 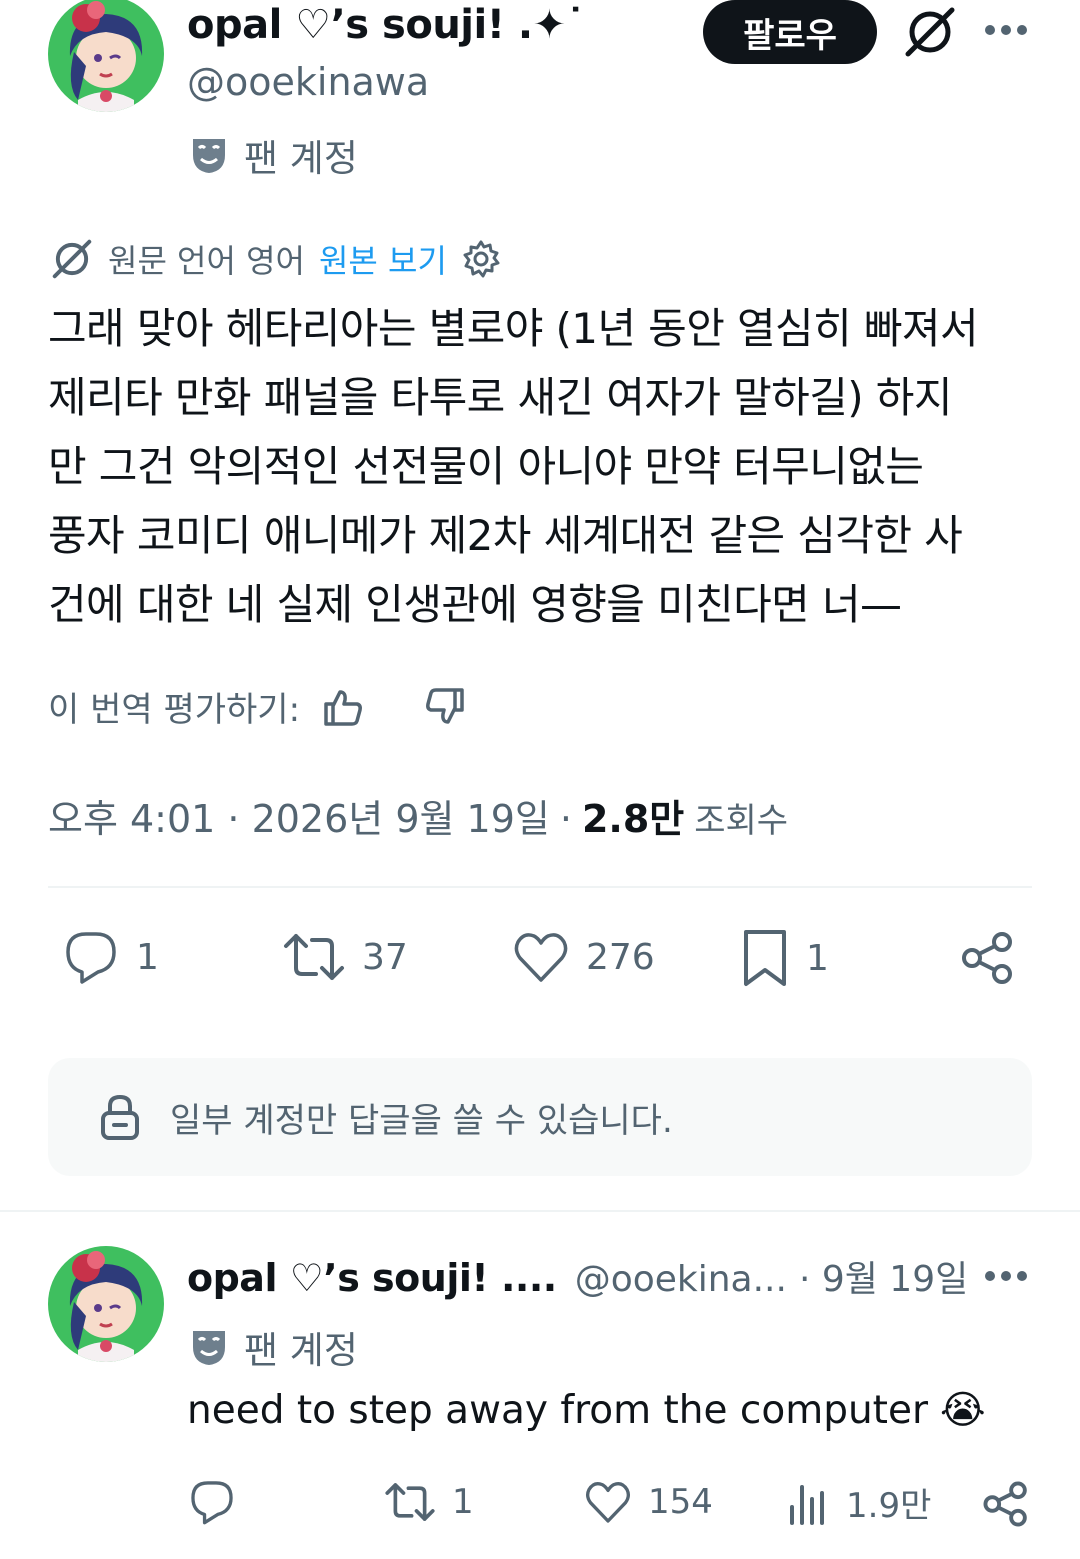 What do you see at coordinates (174, 710) in the screenshot?
I see `rate-label: 이 번역 평가하기:` at bounding box center [174, 710].